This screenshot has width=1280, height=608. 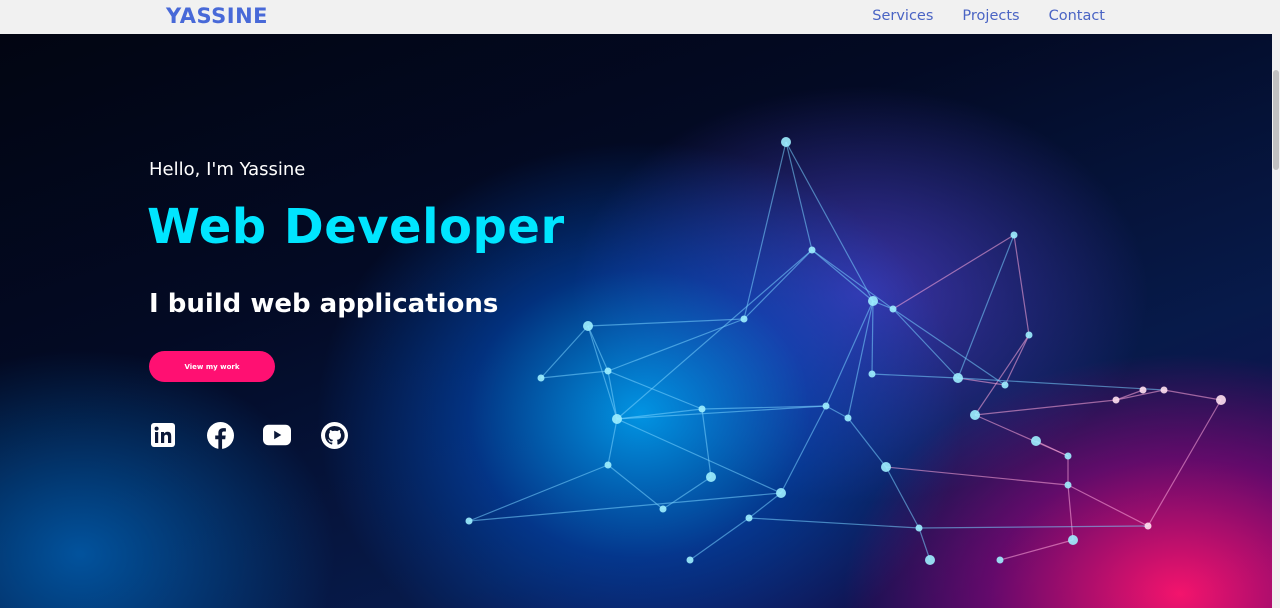 What do you see at coordinates (356, 227) in the screenshot?
I see `hero-headline: Web Developer` at bounding box center [356, 227].